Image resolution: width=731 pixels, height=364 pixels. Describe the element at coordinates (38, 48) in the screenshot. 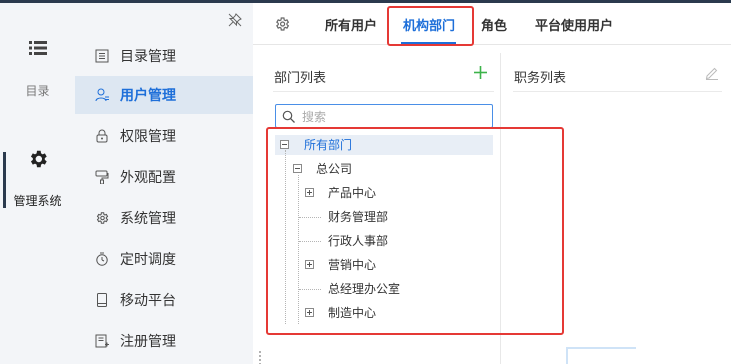

I see `list-icon` at that location.